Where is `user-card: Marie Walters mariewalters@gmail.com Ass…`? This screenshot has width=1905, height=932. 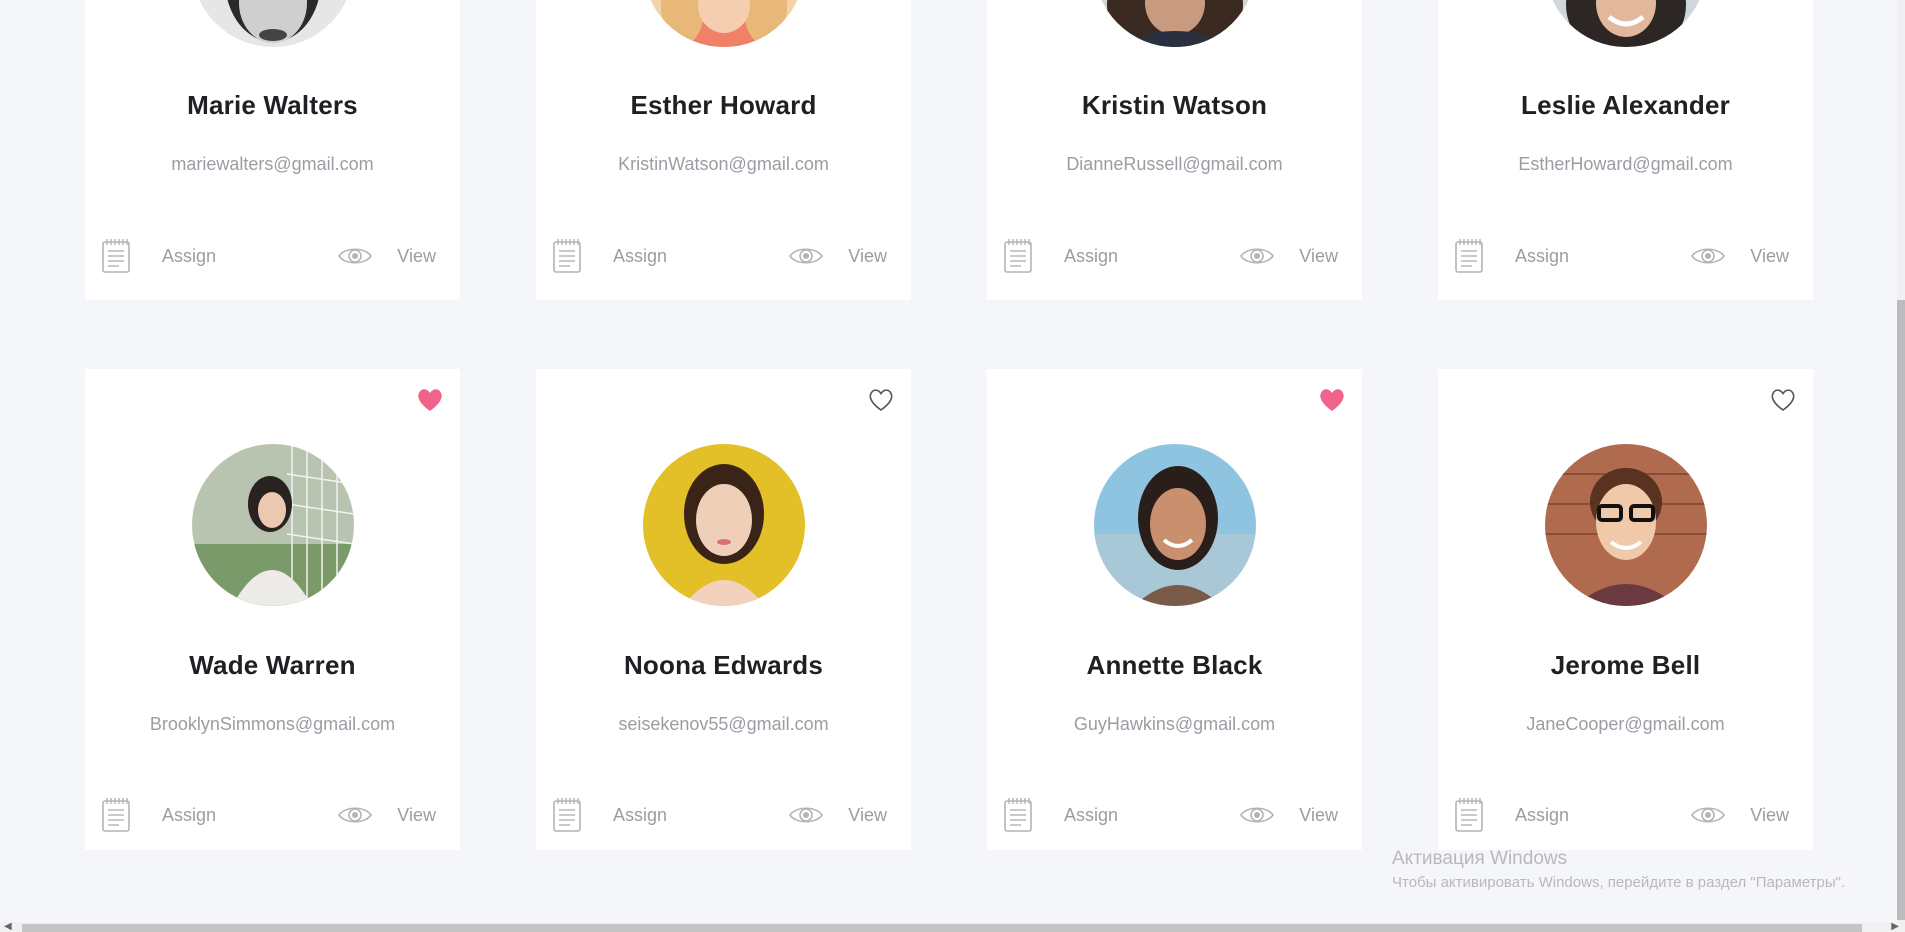 user-card: Marie Walters mariewalters@gmail.com Ass… is located at coordinates (272, 150).